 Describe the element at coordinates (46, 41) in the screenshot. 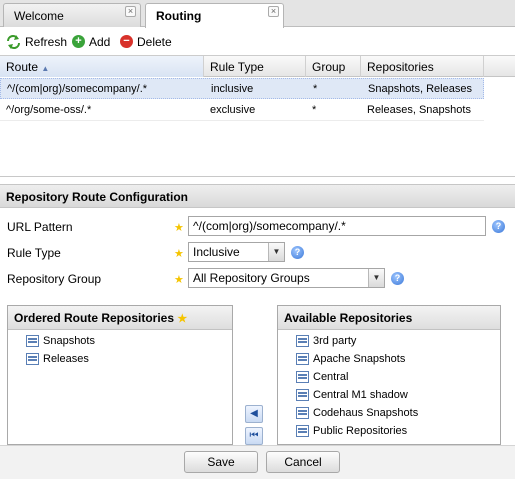

I see `refresh-label: Refresh` at that location.